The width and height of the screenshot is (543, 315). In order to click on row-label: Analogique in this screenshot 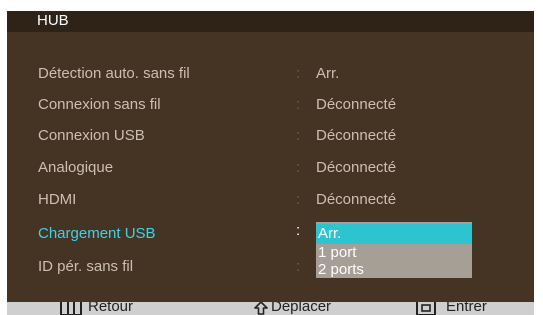, I will do `click(76, 167)`.